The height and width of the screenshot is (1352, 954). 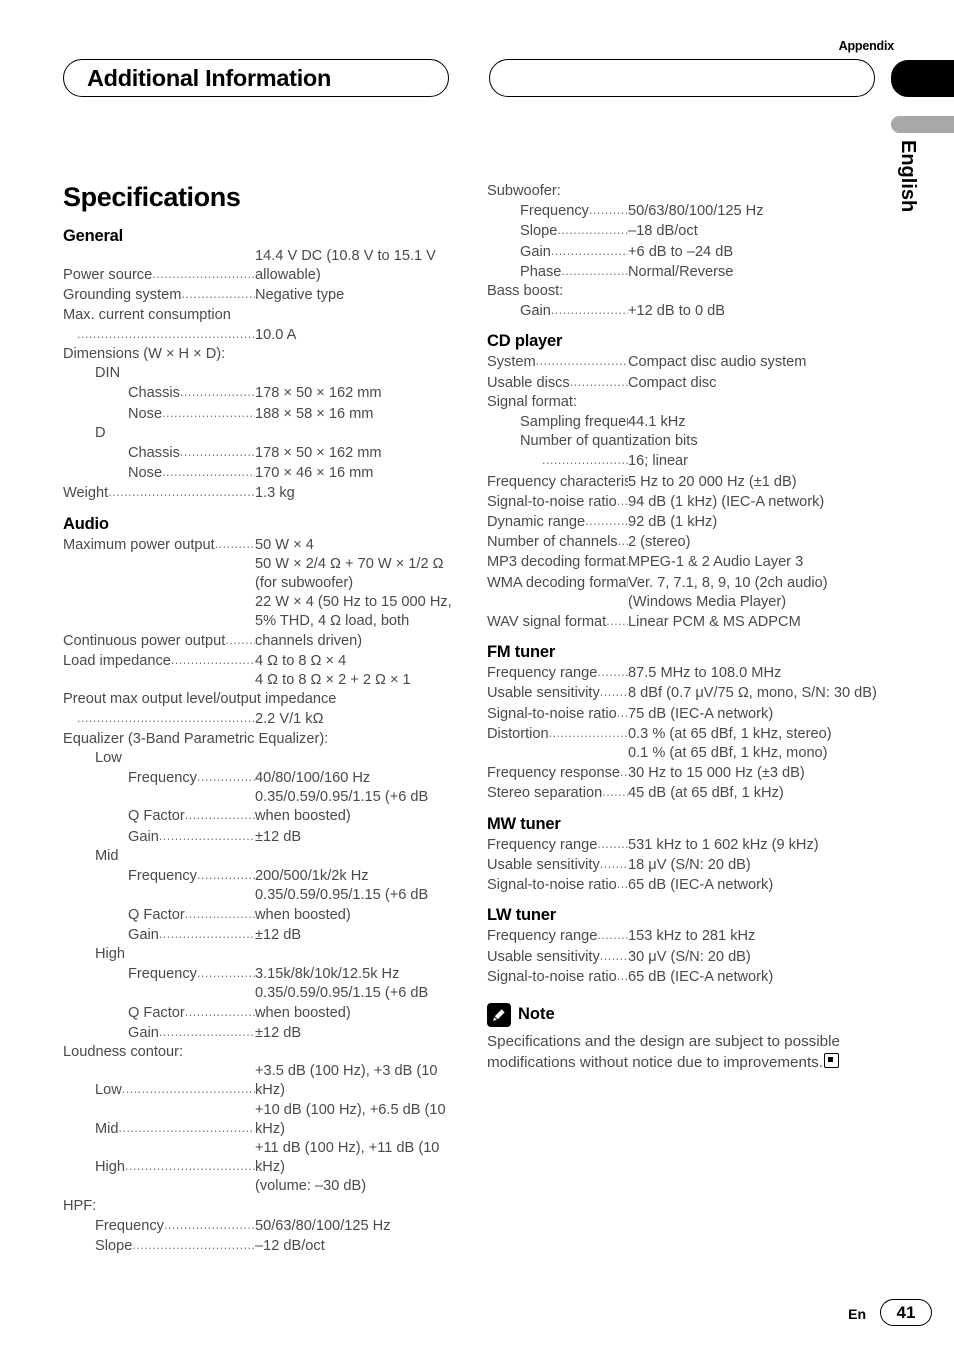 I want to click on spec-subheading: High, so click(x=110, y=953).